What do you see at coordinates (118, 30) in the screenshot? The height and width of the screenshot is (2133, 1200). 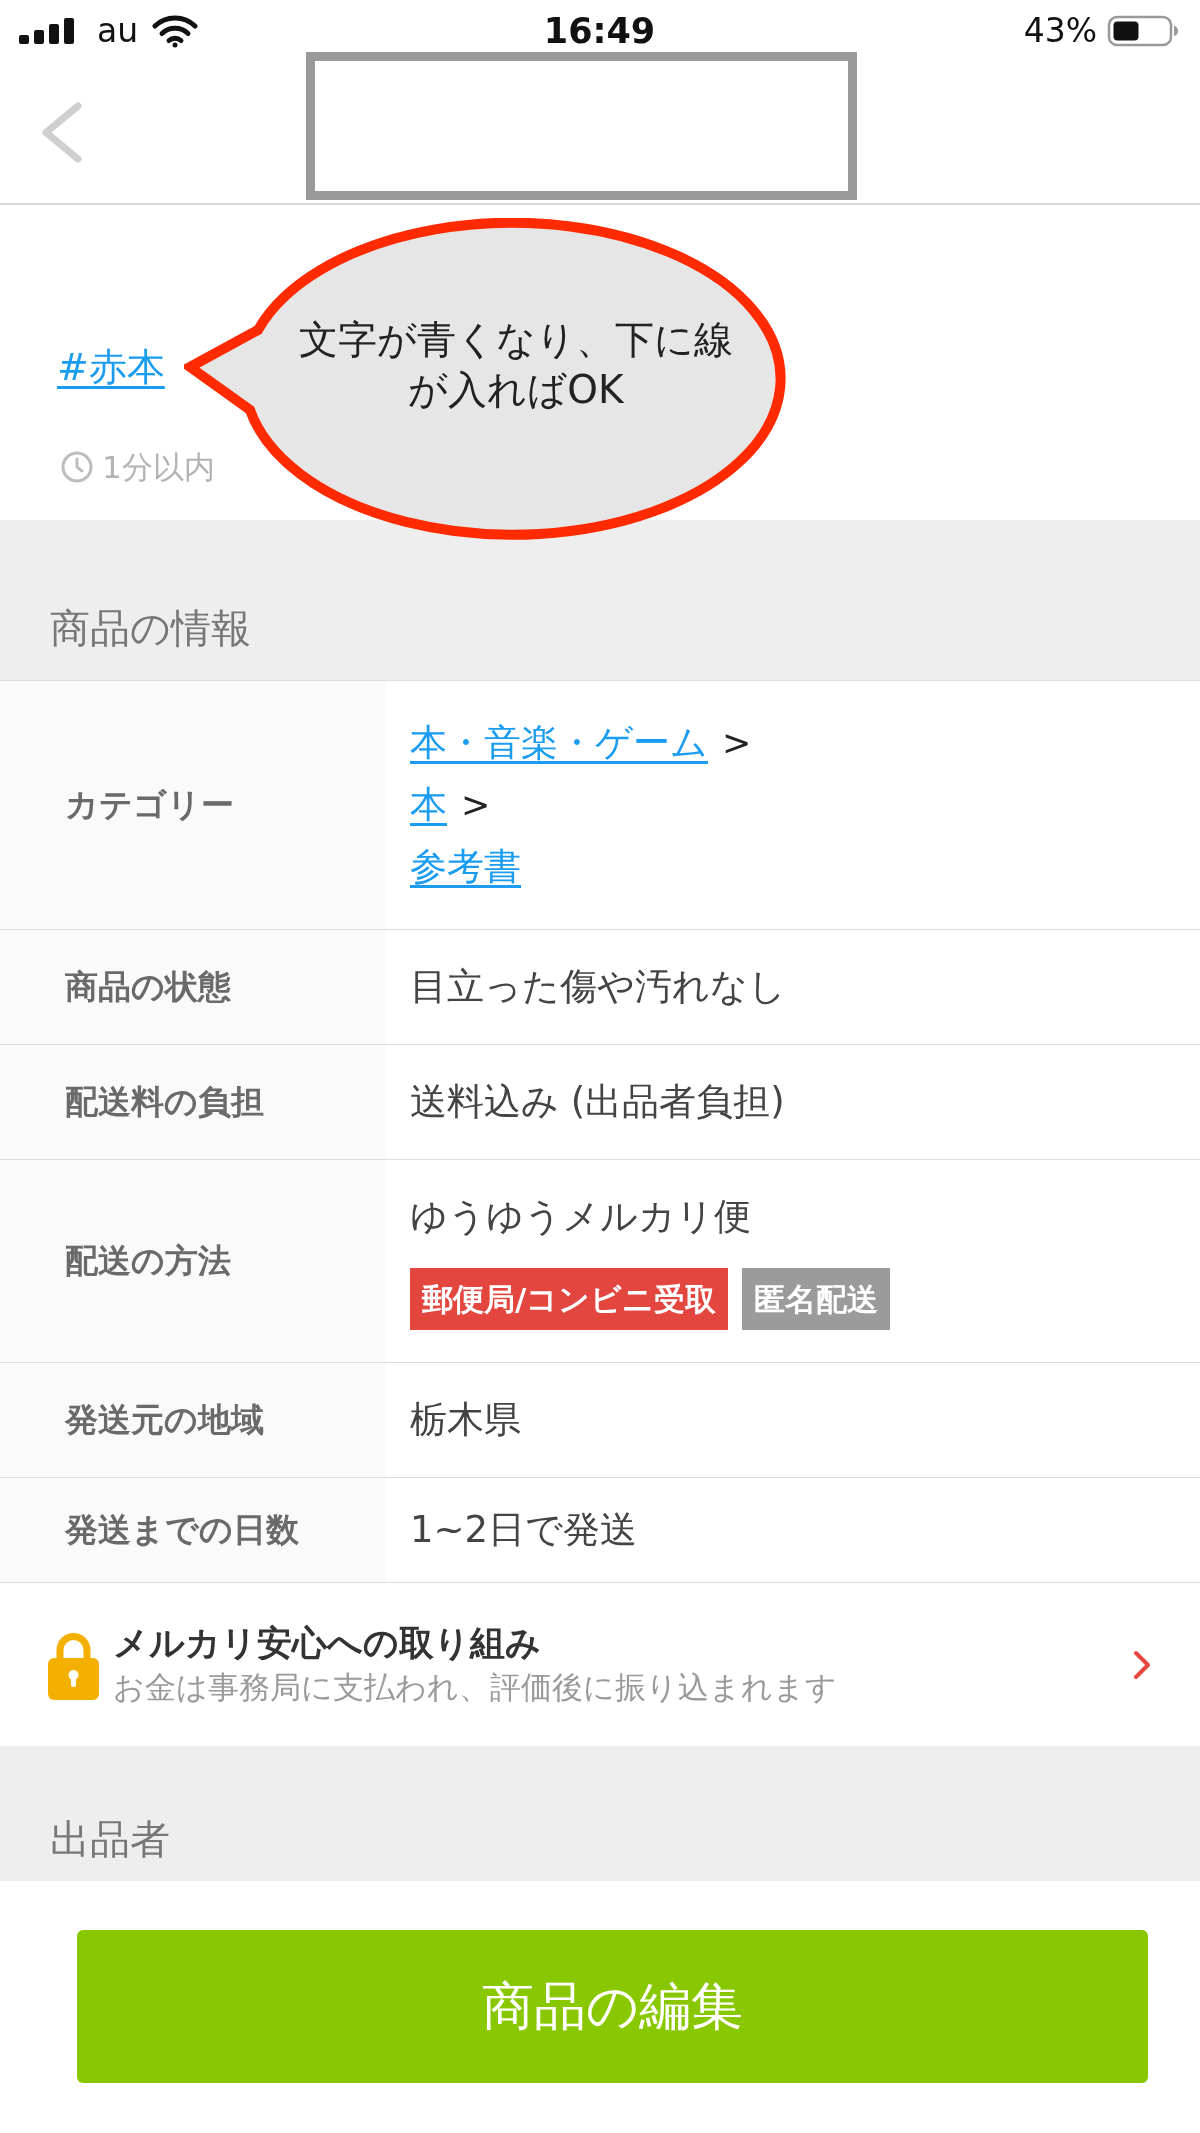 I see `carrier-name: au` at bounding box center [118, 30].